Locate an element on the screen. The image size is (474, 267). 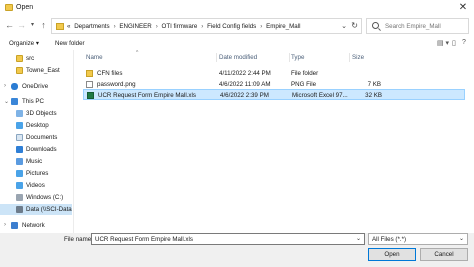
breadcrumb-overflow: « is located at coordinates (68, 26).